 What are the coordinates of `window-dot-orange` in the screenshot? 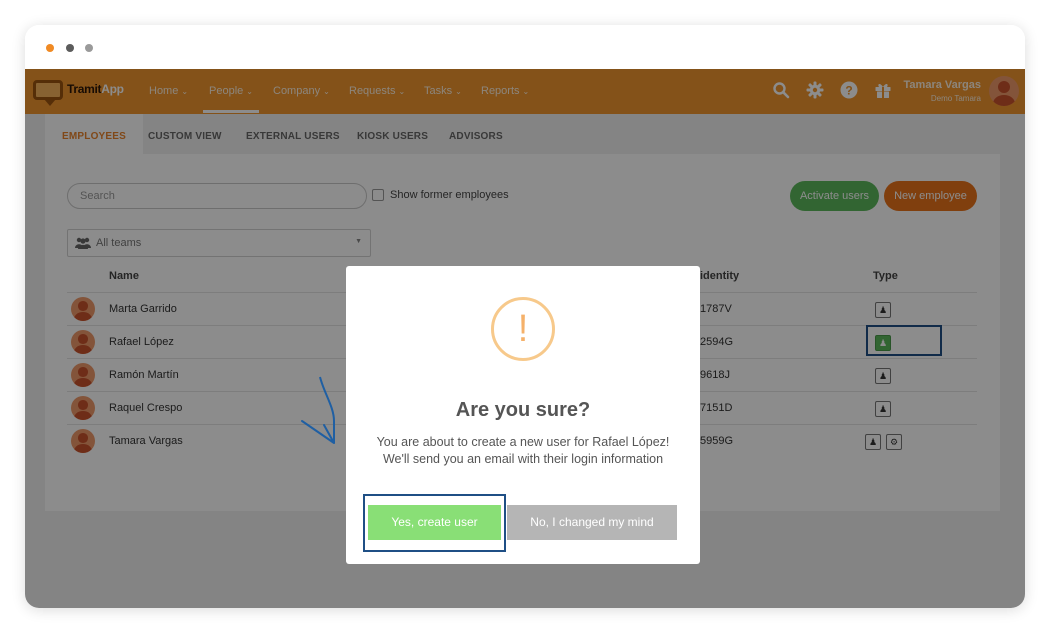 It's located at (50, 48).